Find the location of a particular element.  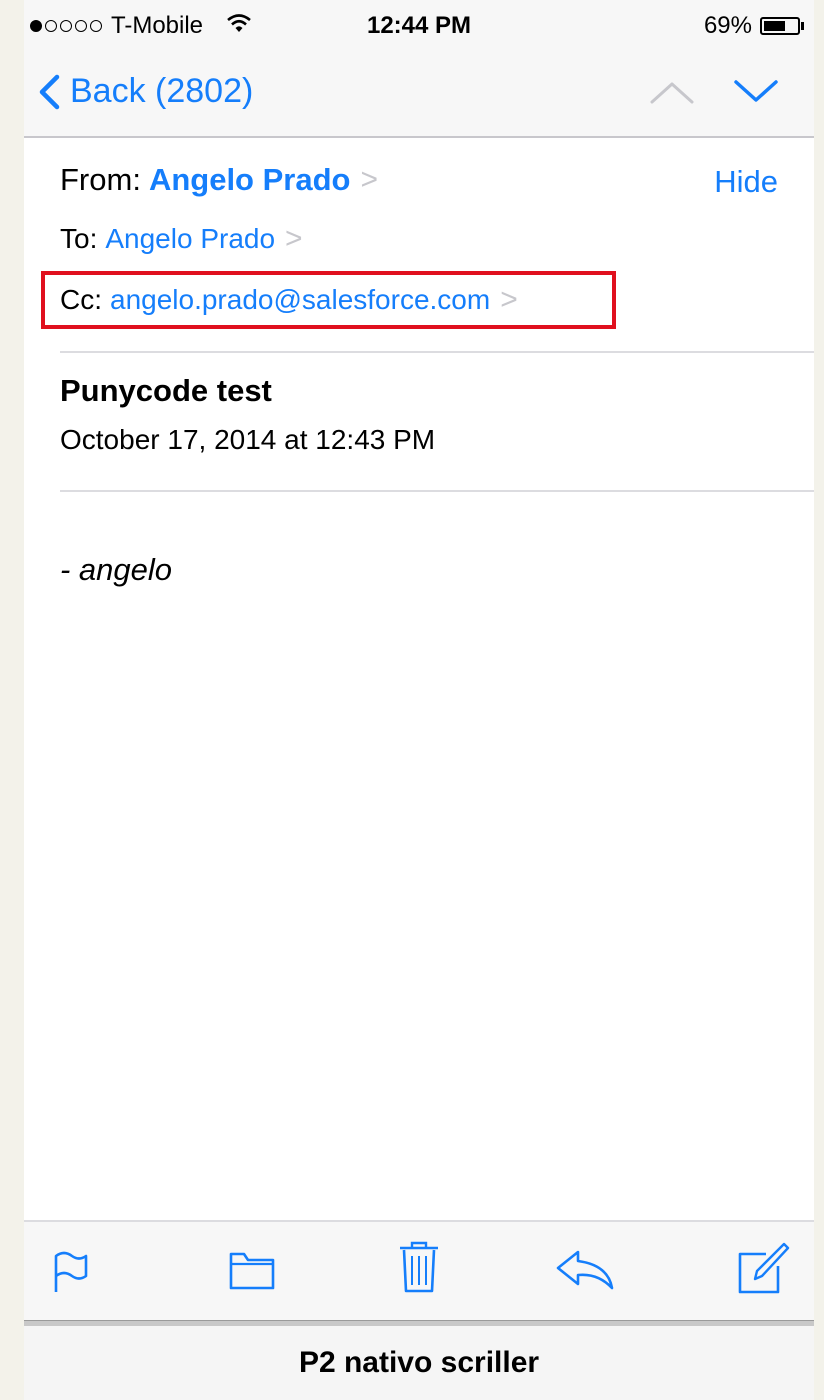

flag-icon is located at coordinates (70, 1273).